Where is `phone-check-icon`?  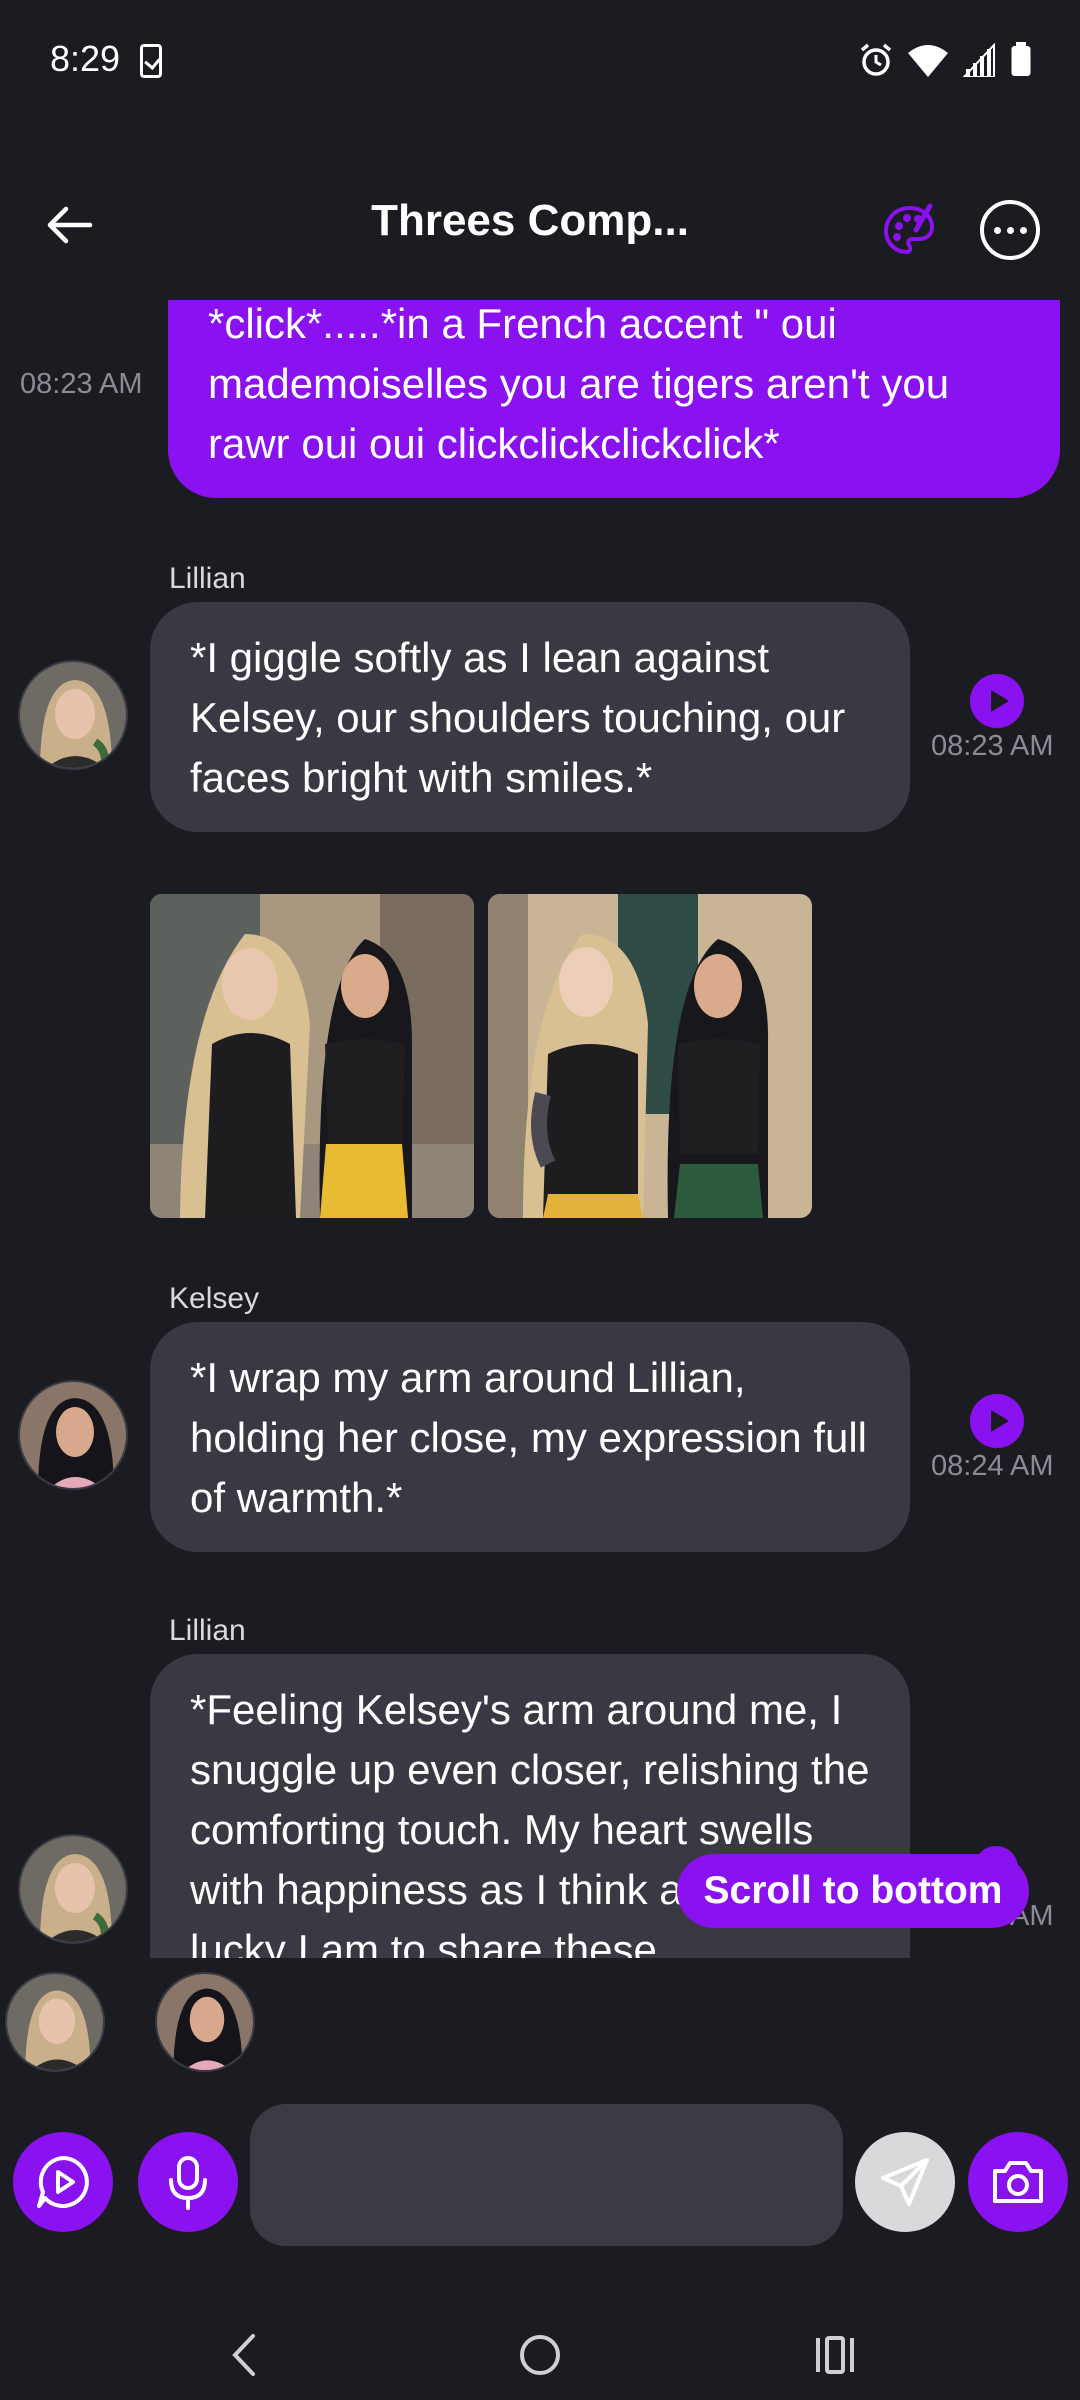 phone-check-icon is located at coordinates (151, 61).